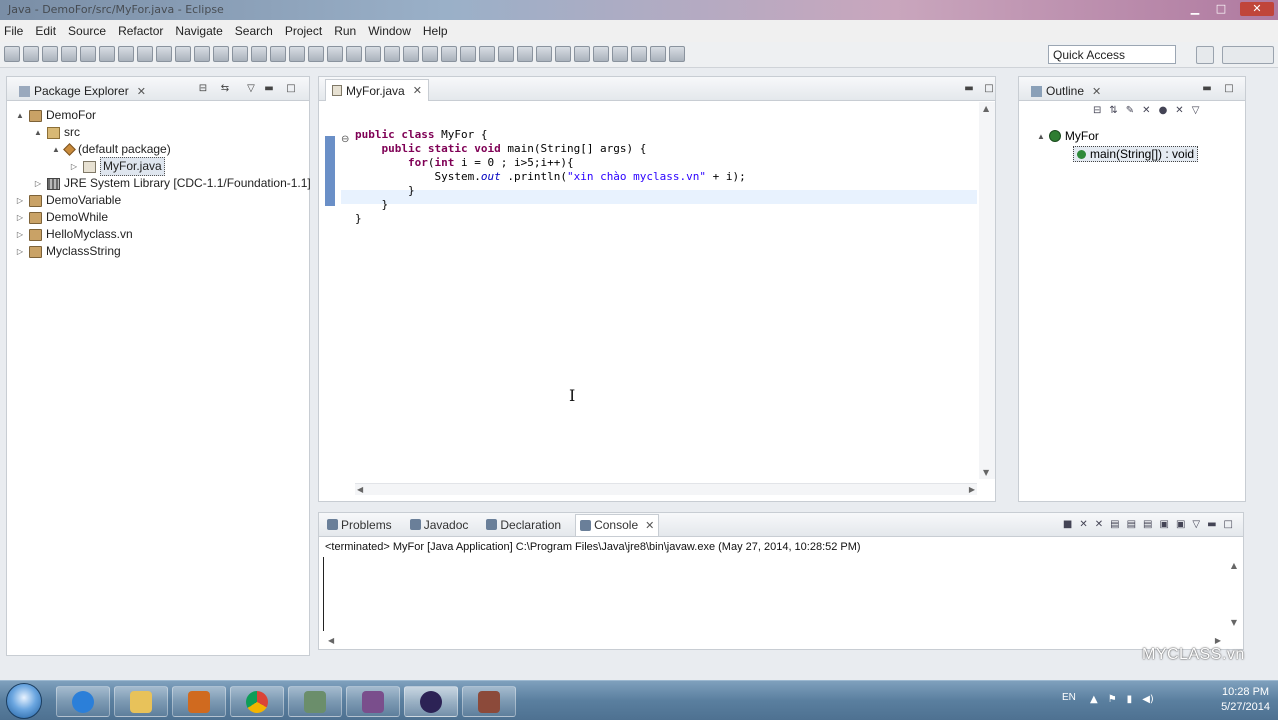  Describe the element at coordinates (68, 200) in the screenshot. I see `tree-item: ▷ DemoVariable` at that location.